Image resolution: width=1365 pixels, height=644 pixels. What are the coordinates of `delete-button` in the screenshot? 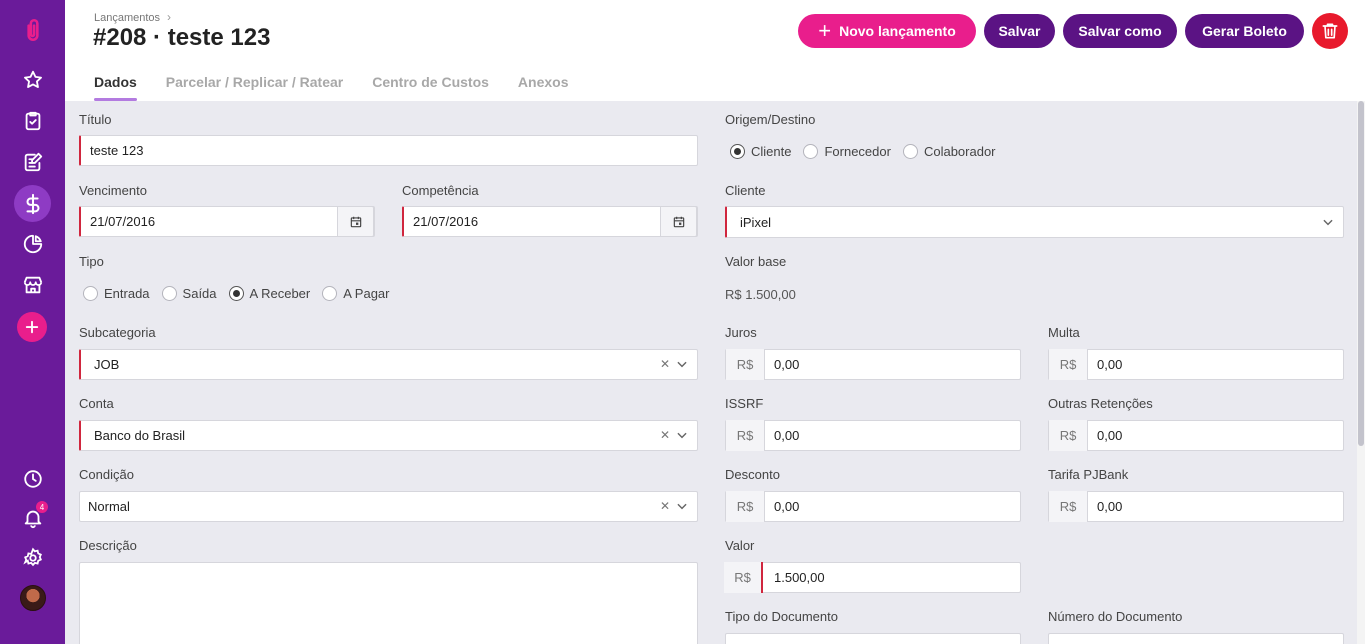 It's located at (1330, 31).